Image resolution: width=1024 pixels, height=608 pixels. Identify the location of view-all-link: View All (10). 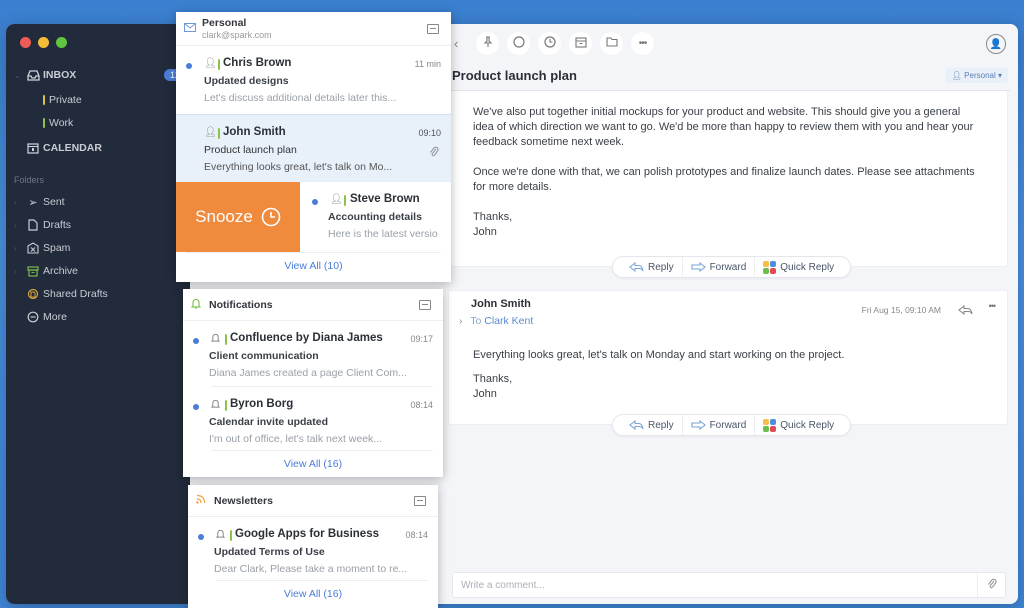
(313, 265).